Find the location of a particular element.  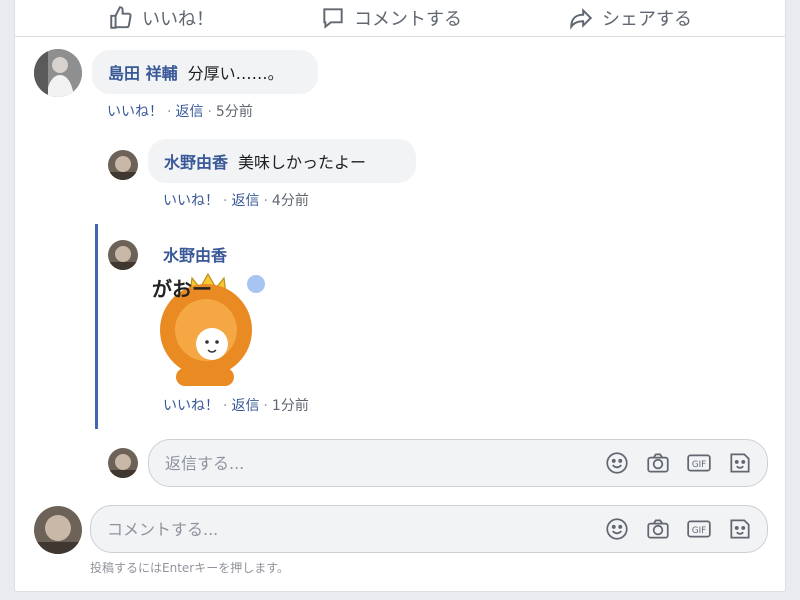

like-button: いいね！ is located at coordinates (161, 15).